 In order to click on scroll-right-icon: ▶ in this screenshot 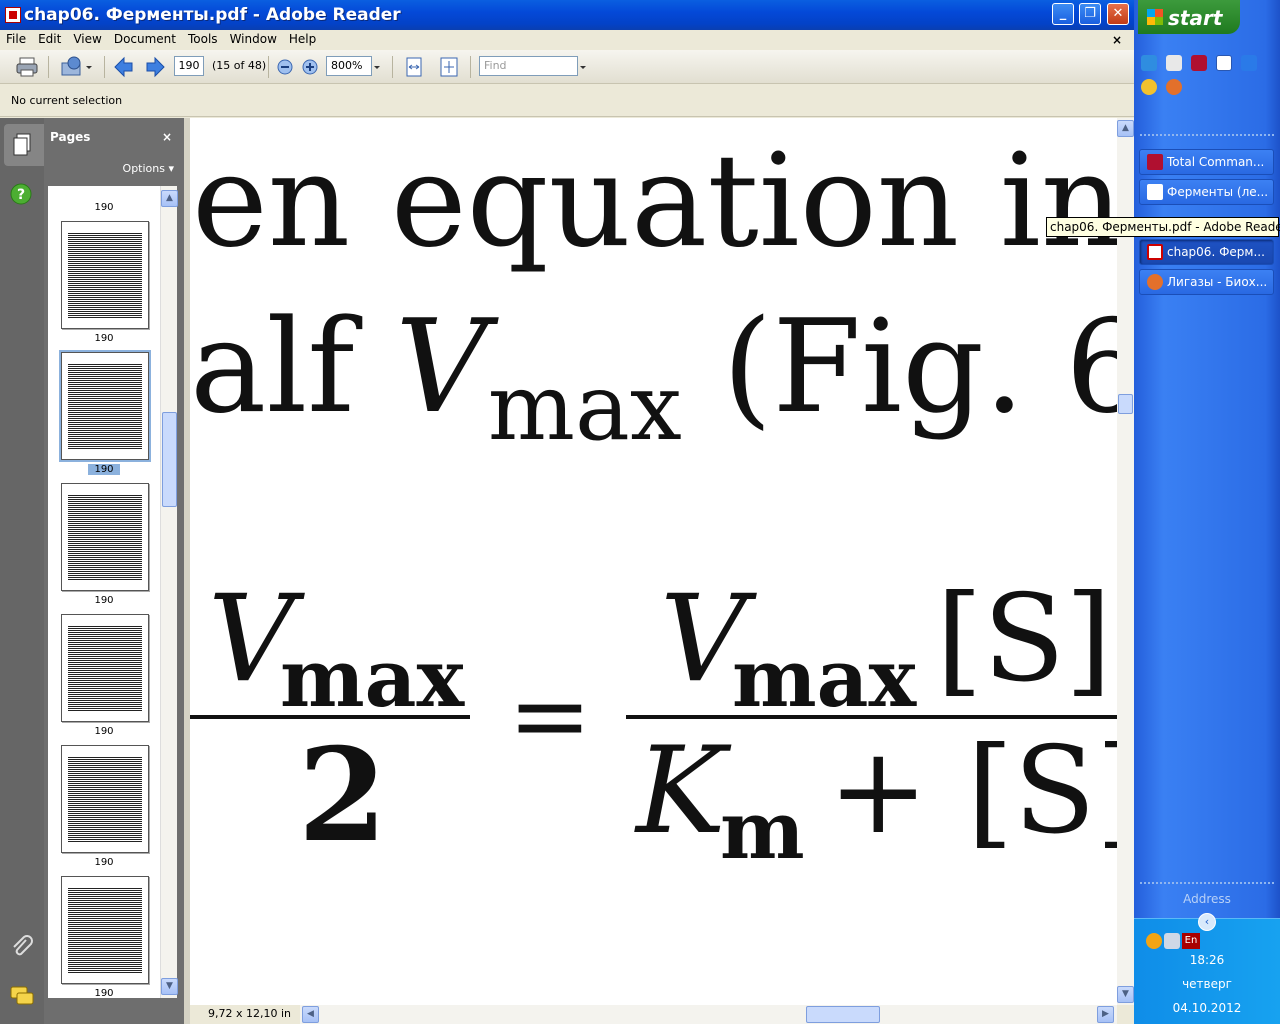, I will do `click(1105, 1014)`.